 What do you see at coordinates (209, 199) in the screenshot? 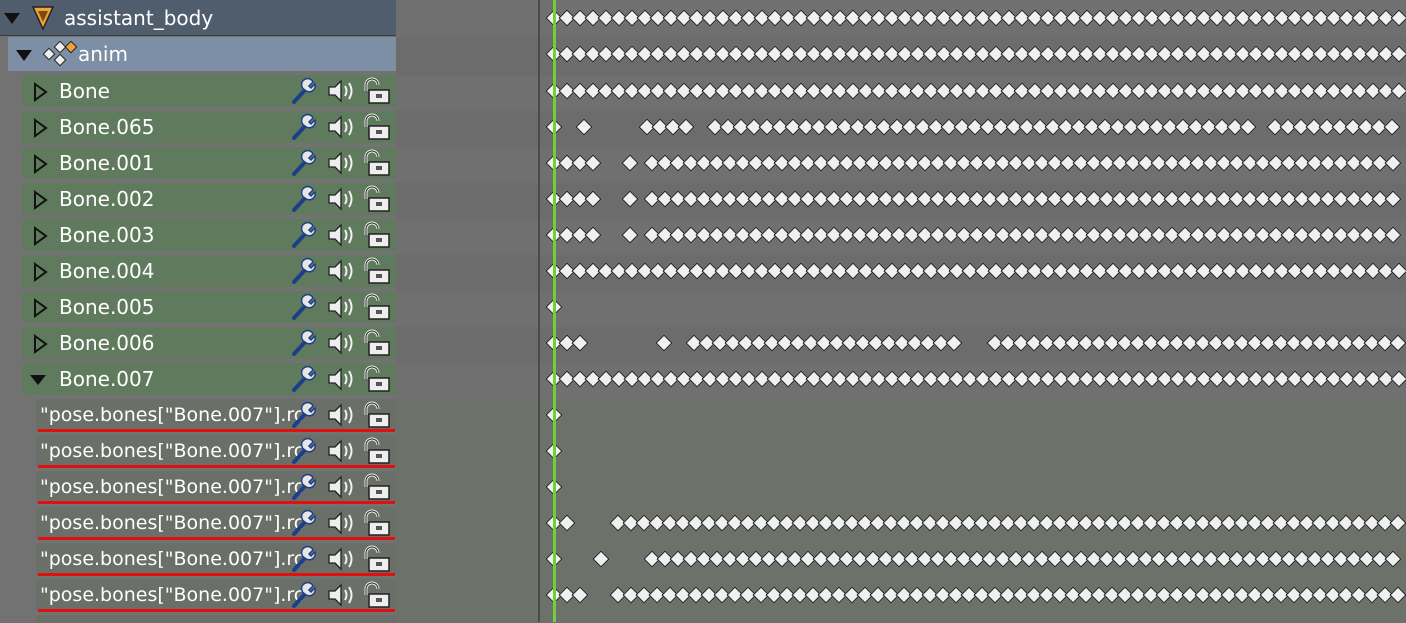
I see `bone-group-row: Bone.002` at bounding box center [209, 199].